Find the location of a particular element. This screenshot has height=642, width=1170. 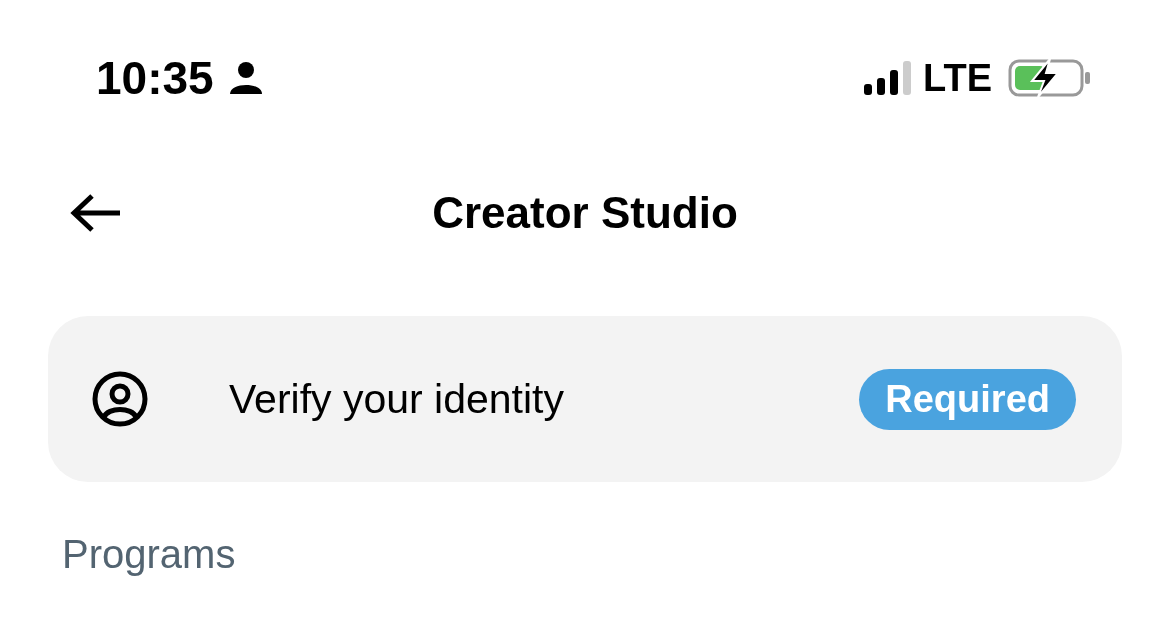

section-heading: Programs is located at coordinates (149, 554).